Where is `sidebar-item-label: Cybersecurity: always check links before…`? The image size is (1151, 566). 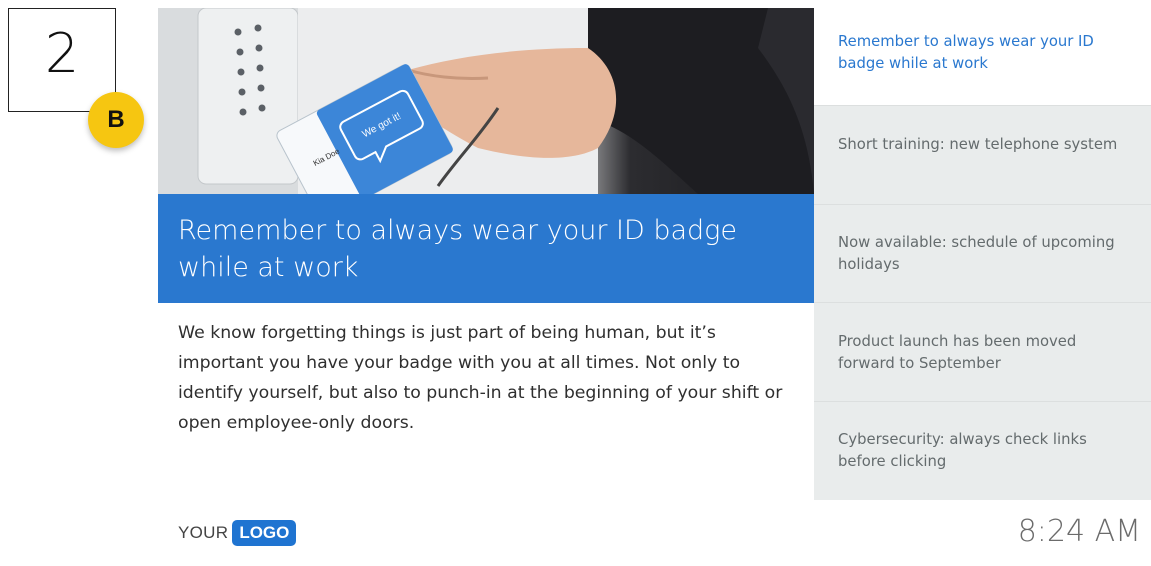
sidebar-item-label: Cybersecurity: always check links before… is located at coordinates (962, 450).